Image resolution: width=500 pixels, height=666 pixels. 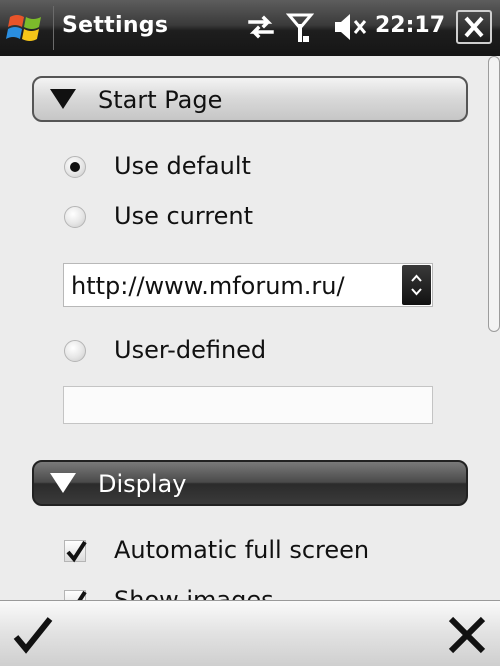 I want to click on section-header-display: Display, so click(x=250, y=483).